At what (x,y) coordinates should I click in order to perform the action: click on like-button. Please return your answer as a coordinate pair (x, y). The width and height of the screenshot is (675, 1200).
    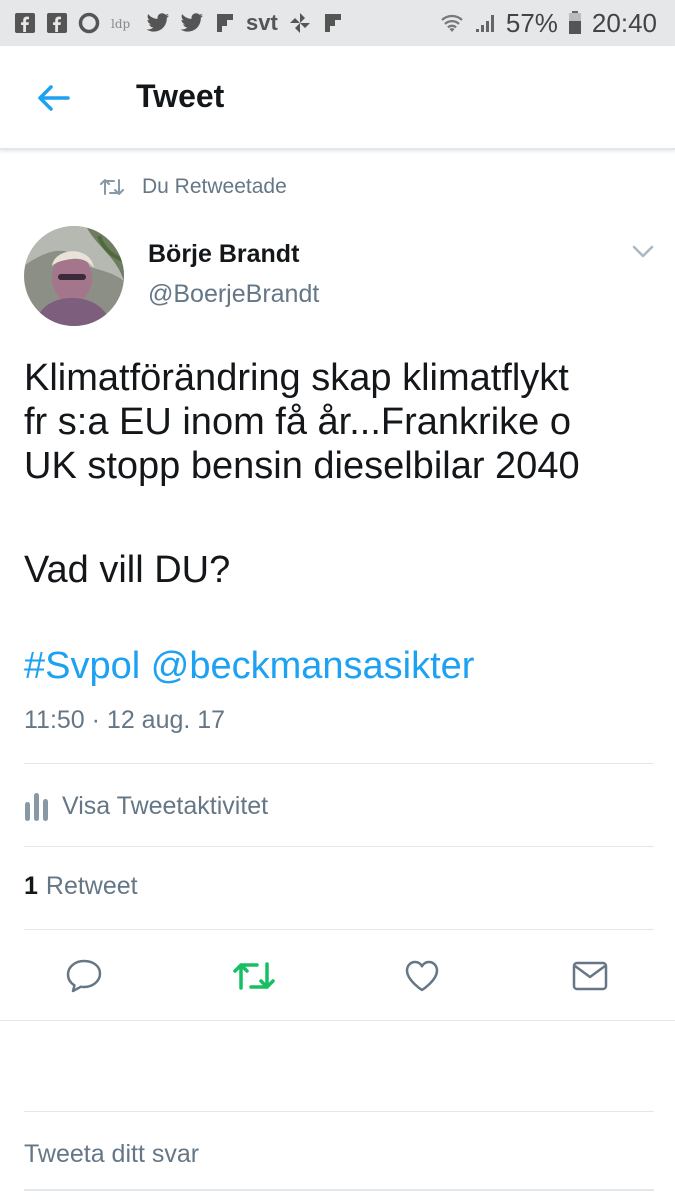
    Looking at the image, I should click on (422, 976).